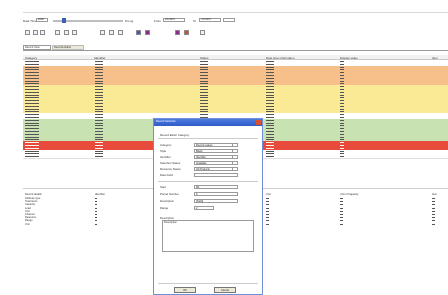 The width and height of the screenshot is (448, 295). I want to click on field-select: Record values, so click(216, 145).